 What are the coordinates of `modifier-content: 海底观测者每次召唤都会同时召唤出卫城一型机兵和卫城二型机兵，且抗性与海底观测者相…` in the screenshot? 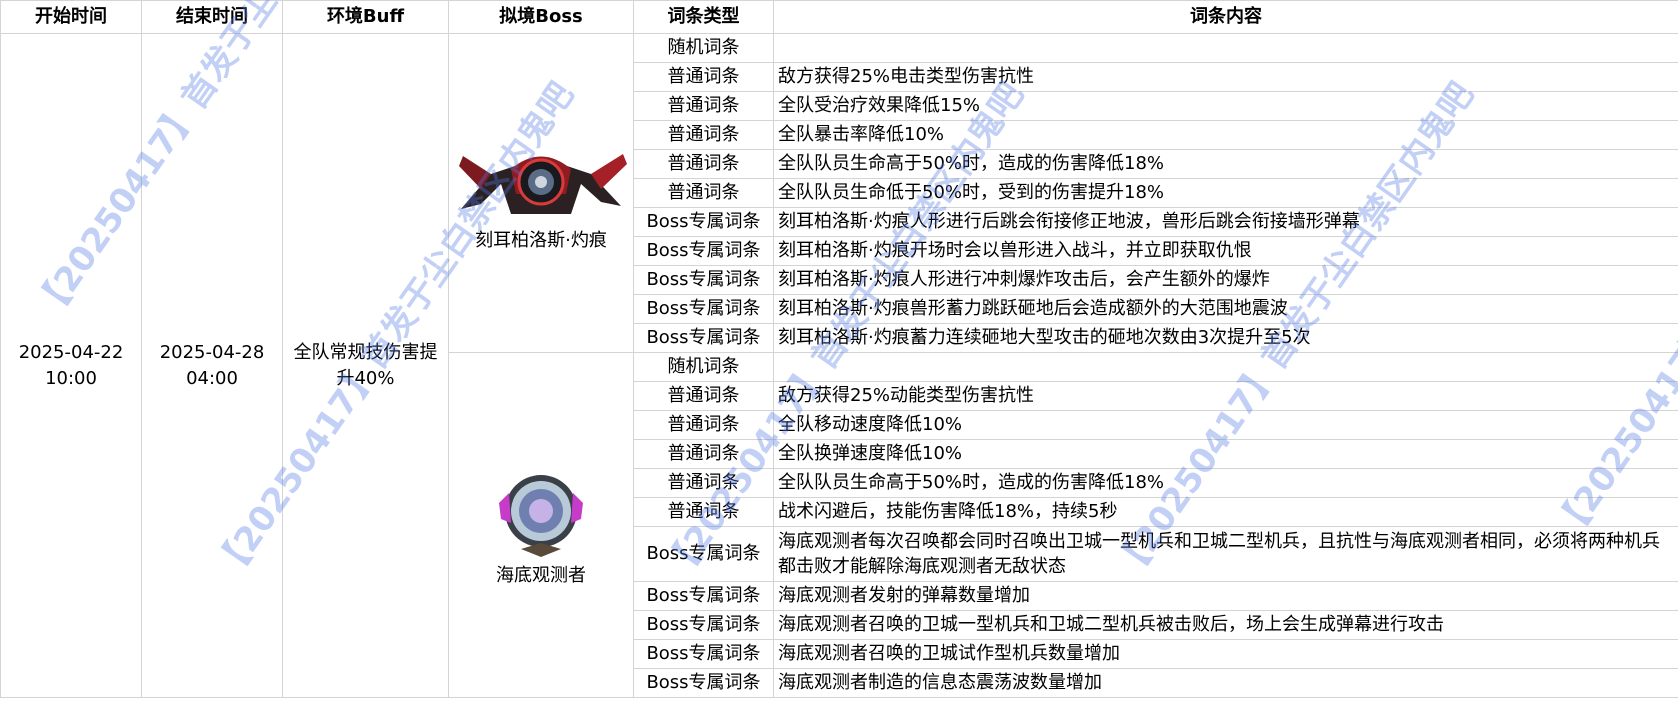 It's located at (1225, 554).